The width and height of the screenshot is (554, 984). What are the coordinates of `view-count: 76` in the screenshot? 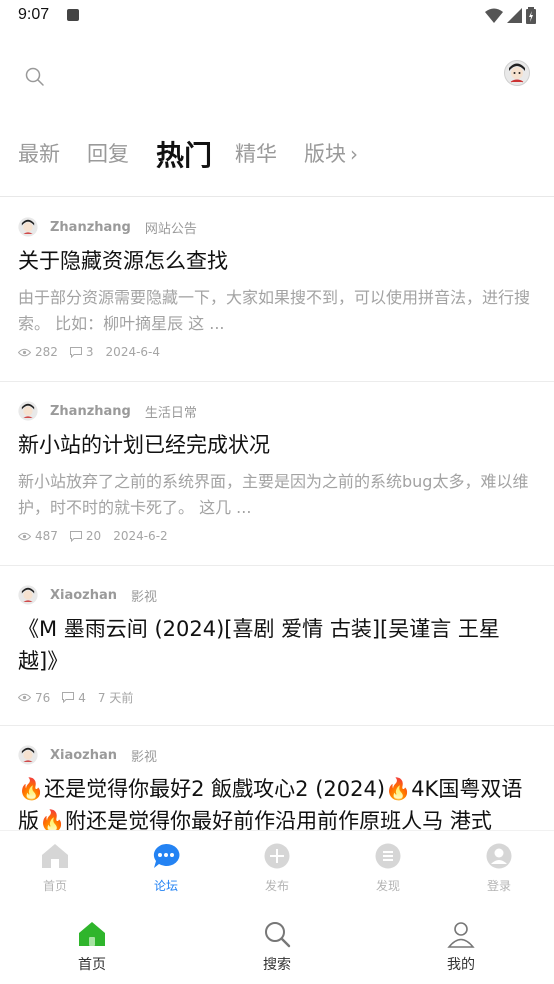 It's located at (43, 697).